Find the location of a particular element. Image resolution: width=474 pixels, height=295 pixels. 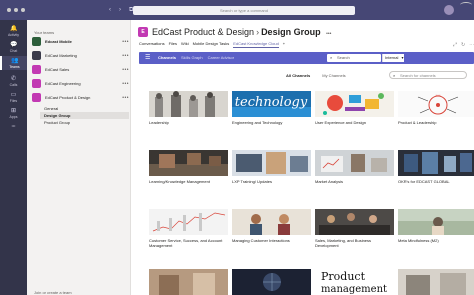

forward-arrow-icon: › is located at coordinates (120, 10).